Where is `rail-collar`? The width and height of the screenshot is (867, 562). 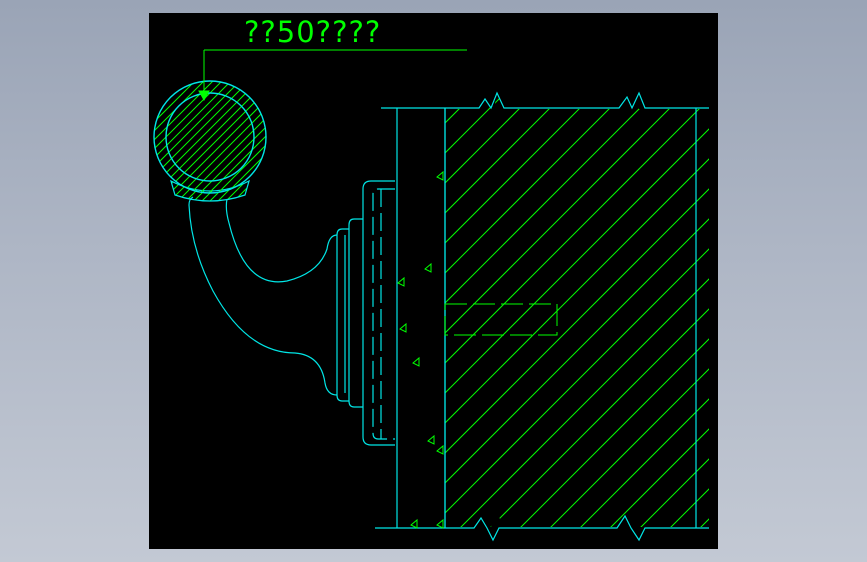
rail-collar is located at coordinates (210, 190).